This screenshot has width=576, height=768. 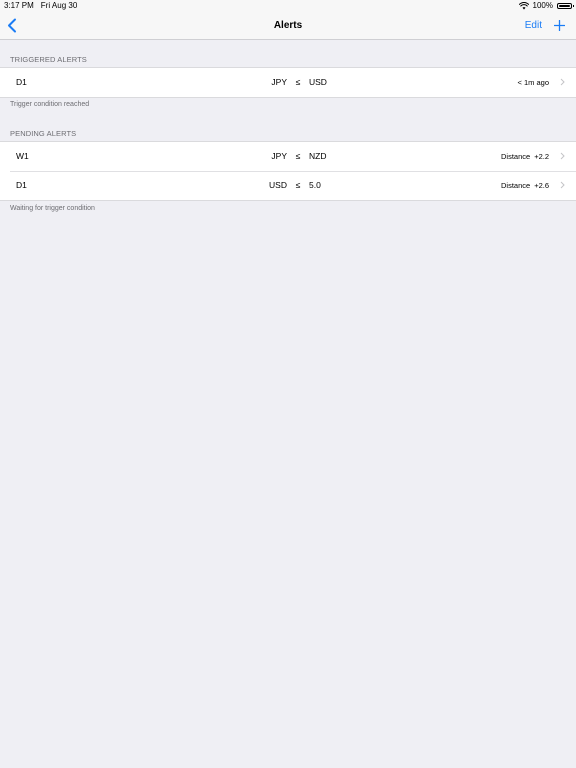 I want to click on condition-rhs: USD, so click(x=318, y=82).